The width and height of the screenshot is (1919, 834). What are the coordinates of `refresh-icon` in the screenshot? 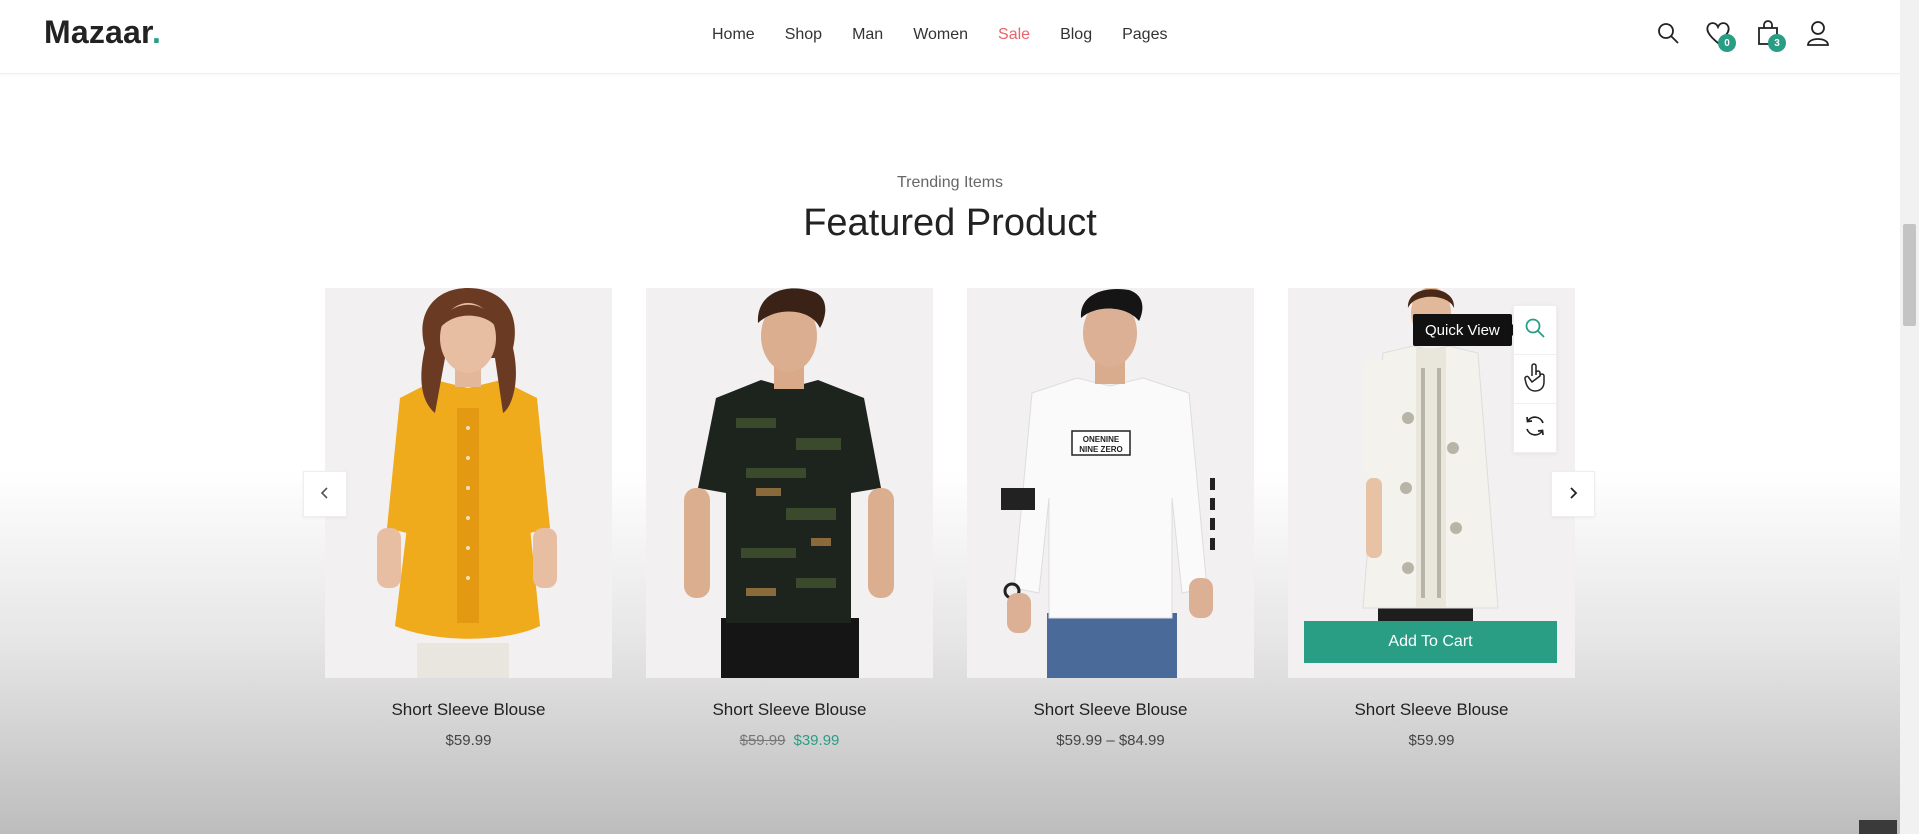 It's located at (1535, 428).